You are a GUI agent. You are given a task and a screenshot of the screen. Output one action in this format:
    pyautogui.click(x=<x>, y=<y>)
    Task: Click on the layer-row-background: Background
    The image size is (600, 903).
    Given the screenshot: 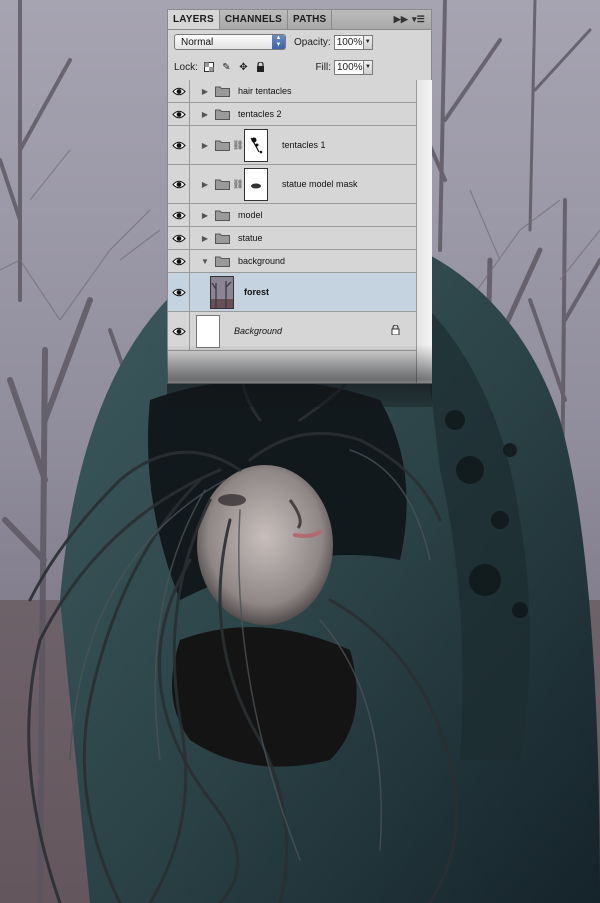 What is the action you would take?
    pyautogui.click(x=292, y=331)
    